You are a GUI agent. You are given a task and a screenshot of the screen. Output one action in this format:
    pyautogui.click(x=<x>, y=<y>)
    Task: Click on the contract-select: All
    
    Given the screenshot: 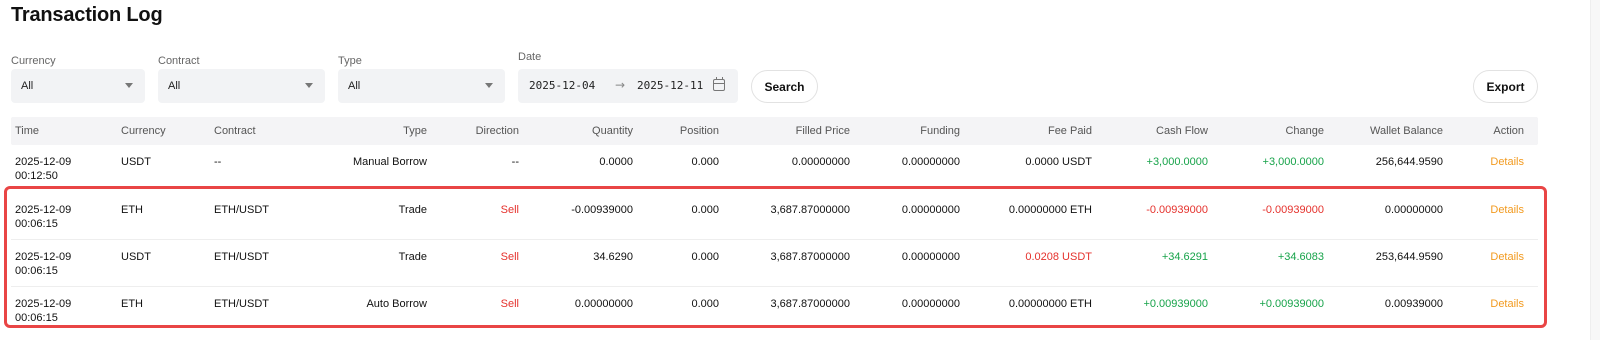 What is the action you would take?
    pyautogui.click(x=241, y=86)
    